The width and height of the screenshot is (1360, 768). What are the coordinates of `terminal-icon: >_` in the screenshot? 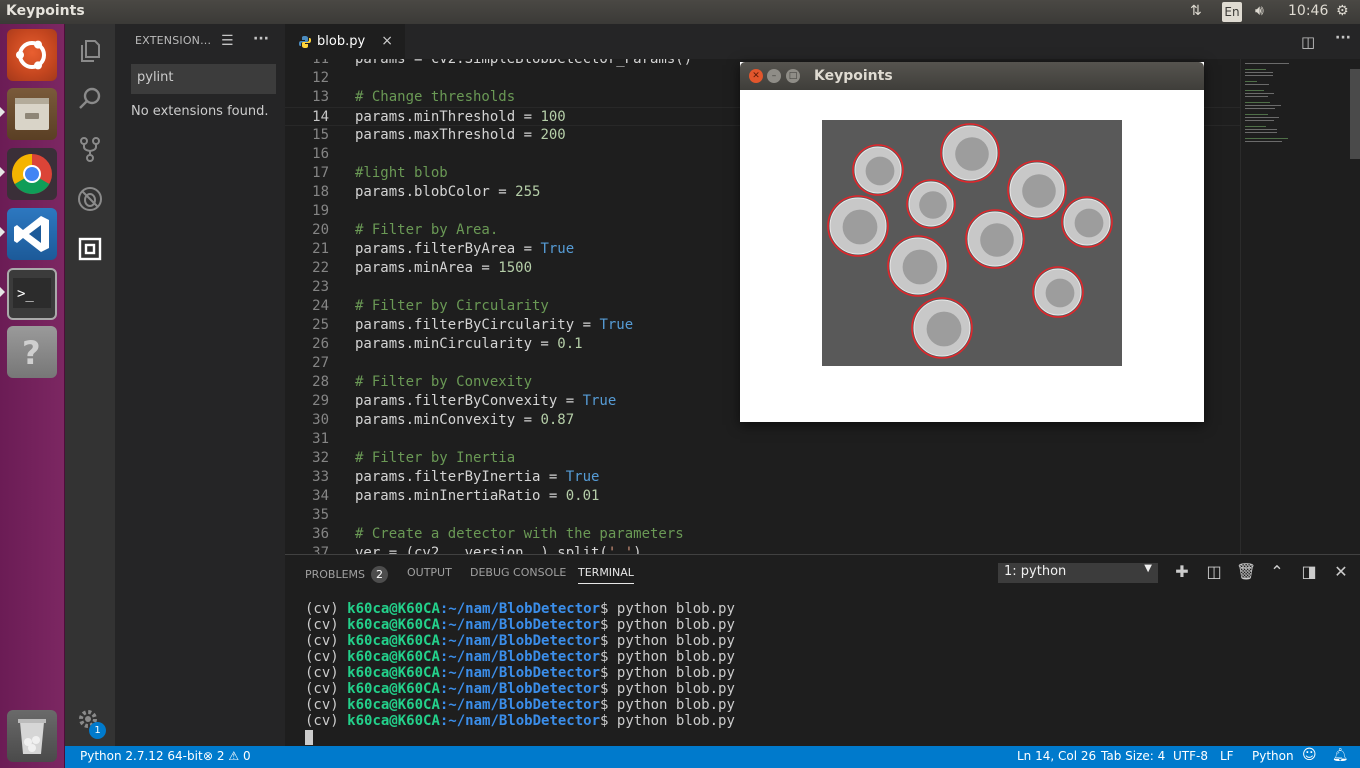 It's located at (32, 294).